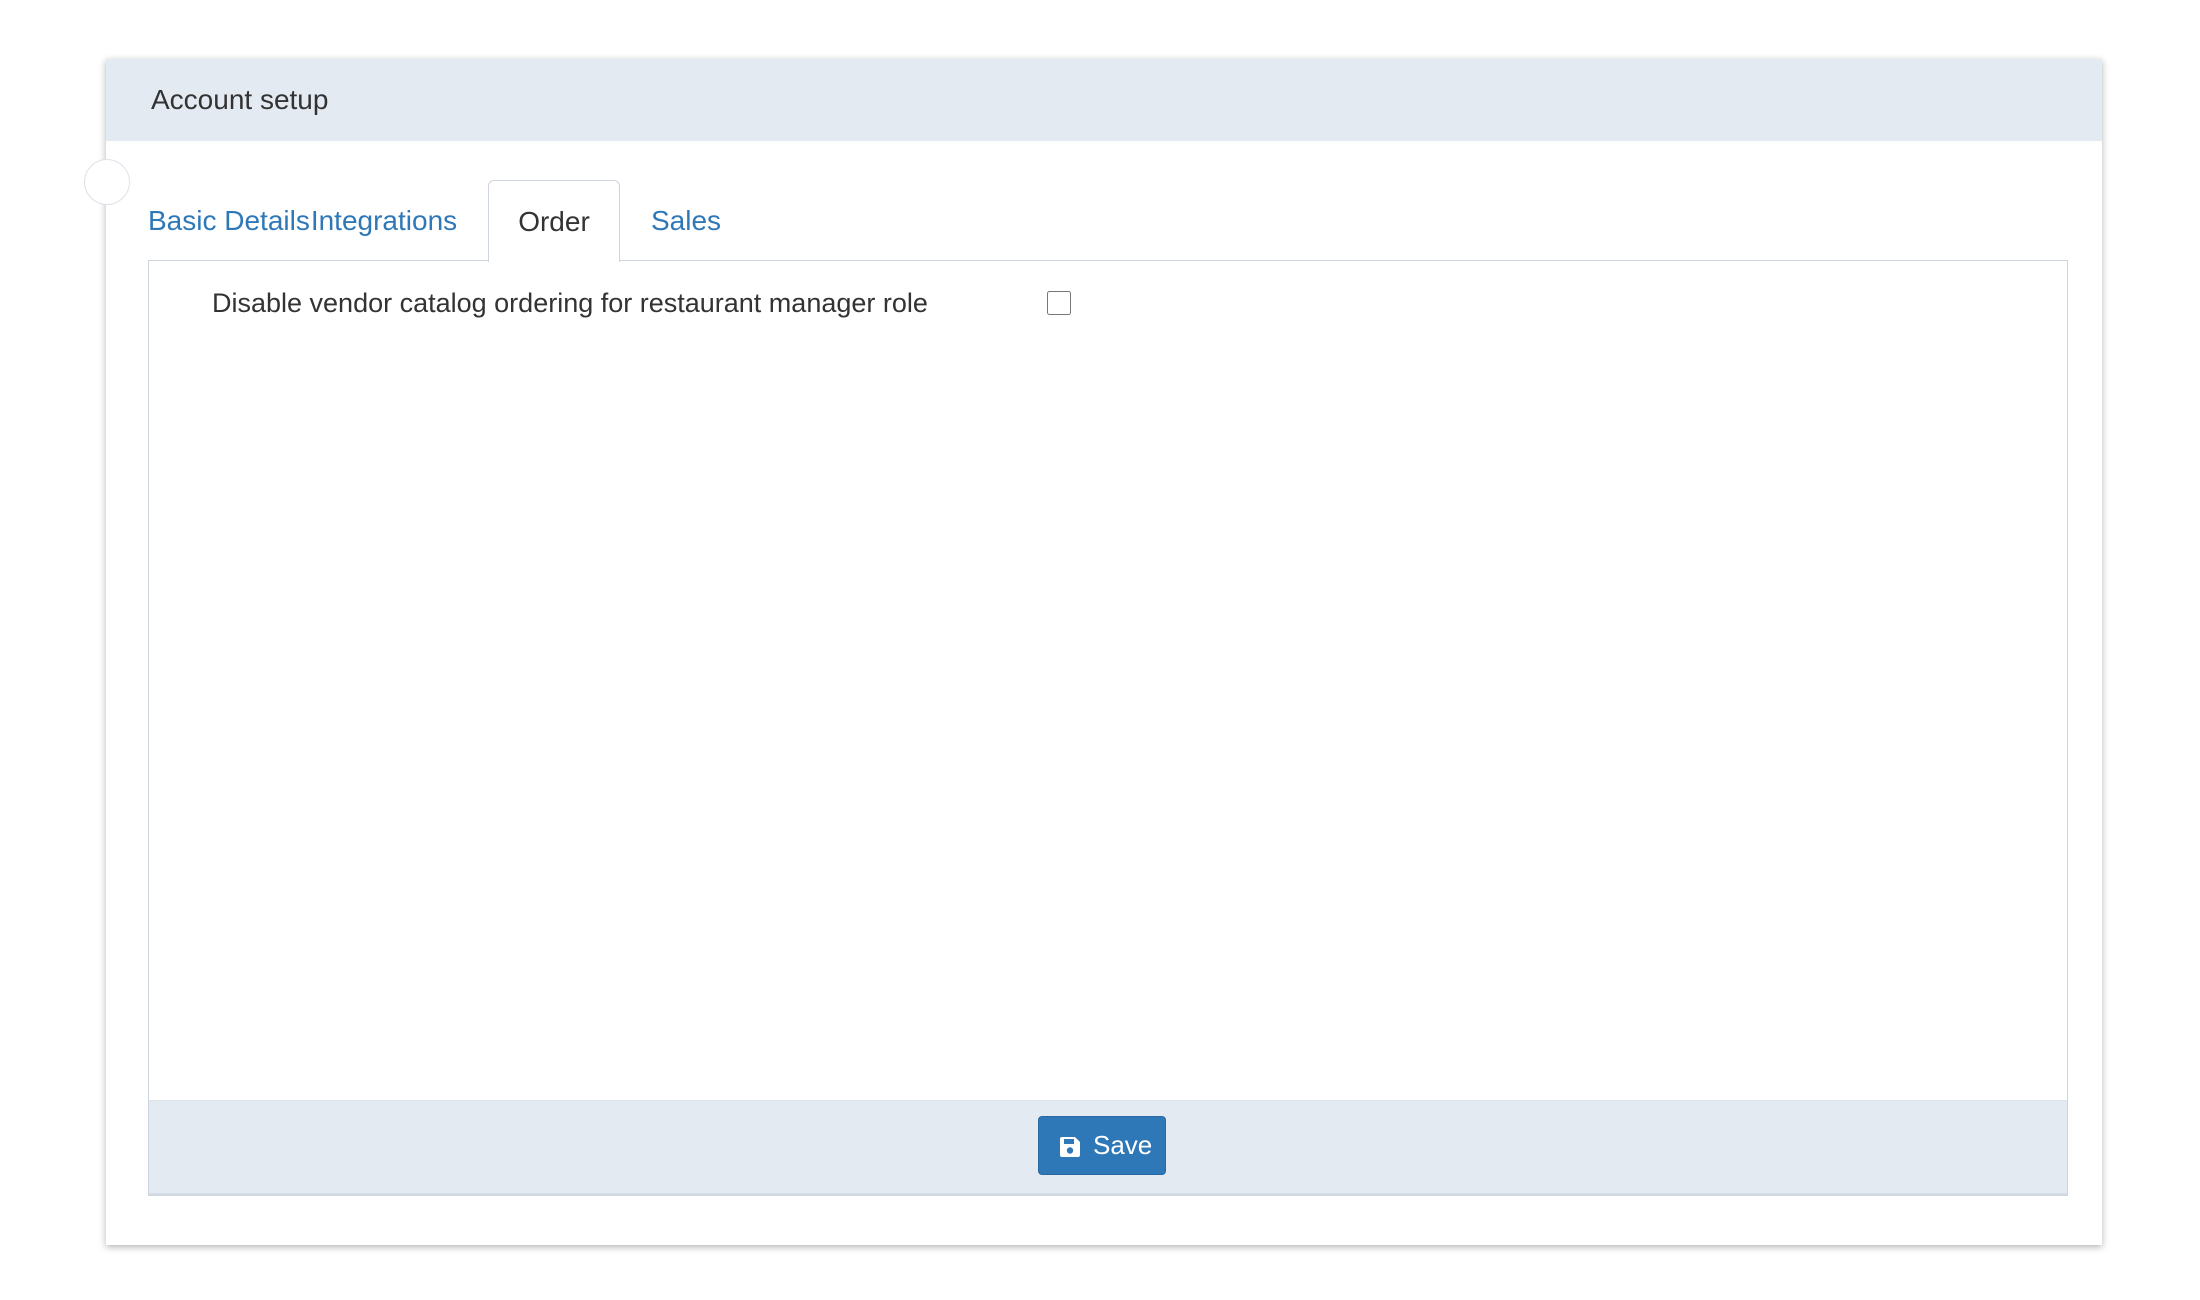 This screenshot has width=2200, height=1300. Describe the element at coordinates (107, 182) in the screenshot. I see `sidebar-collapse-handle` at that location.